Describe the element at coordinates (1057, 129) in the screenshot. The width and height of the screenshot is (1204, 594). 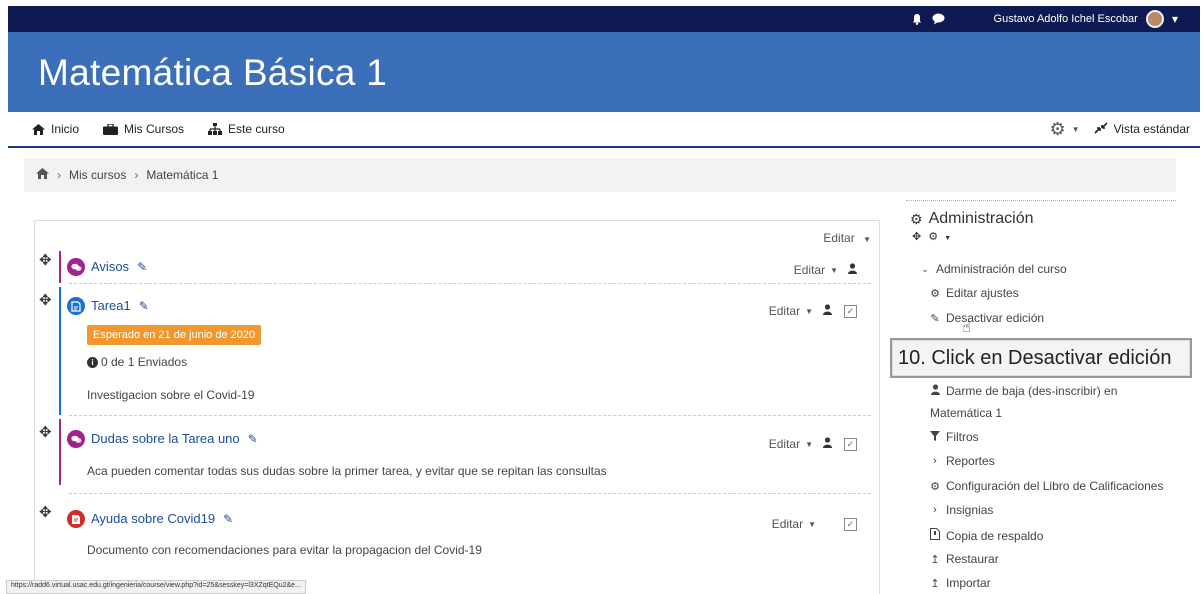
I see `settings-gear-icon: ⚙` at that location.